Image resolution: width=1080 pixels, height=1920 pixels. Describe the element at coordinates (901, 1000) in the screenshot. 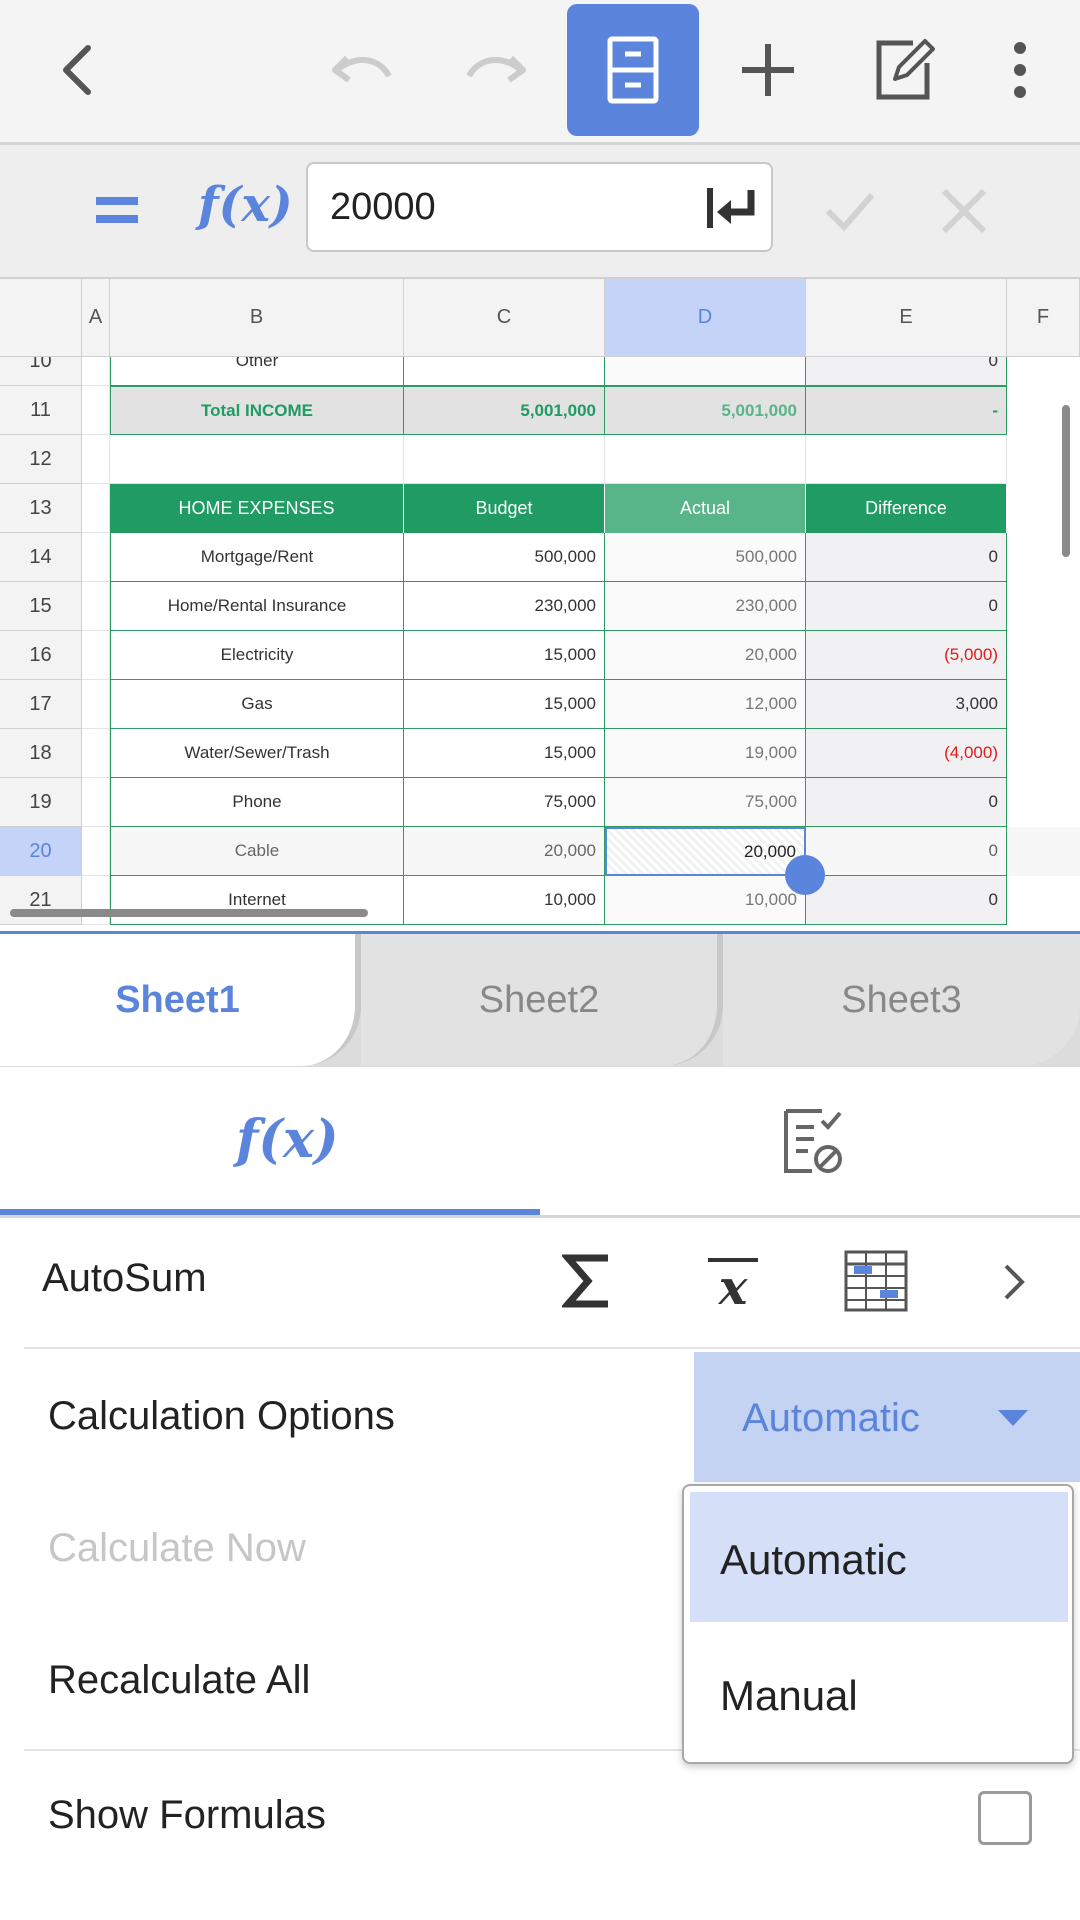

I see `sheet-tab-3: Sheet3` at that location.